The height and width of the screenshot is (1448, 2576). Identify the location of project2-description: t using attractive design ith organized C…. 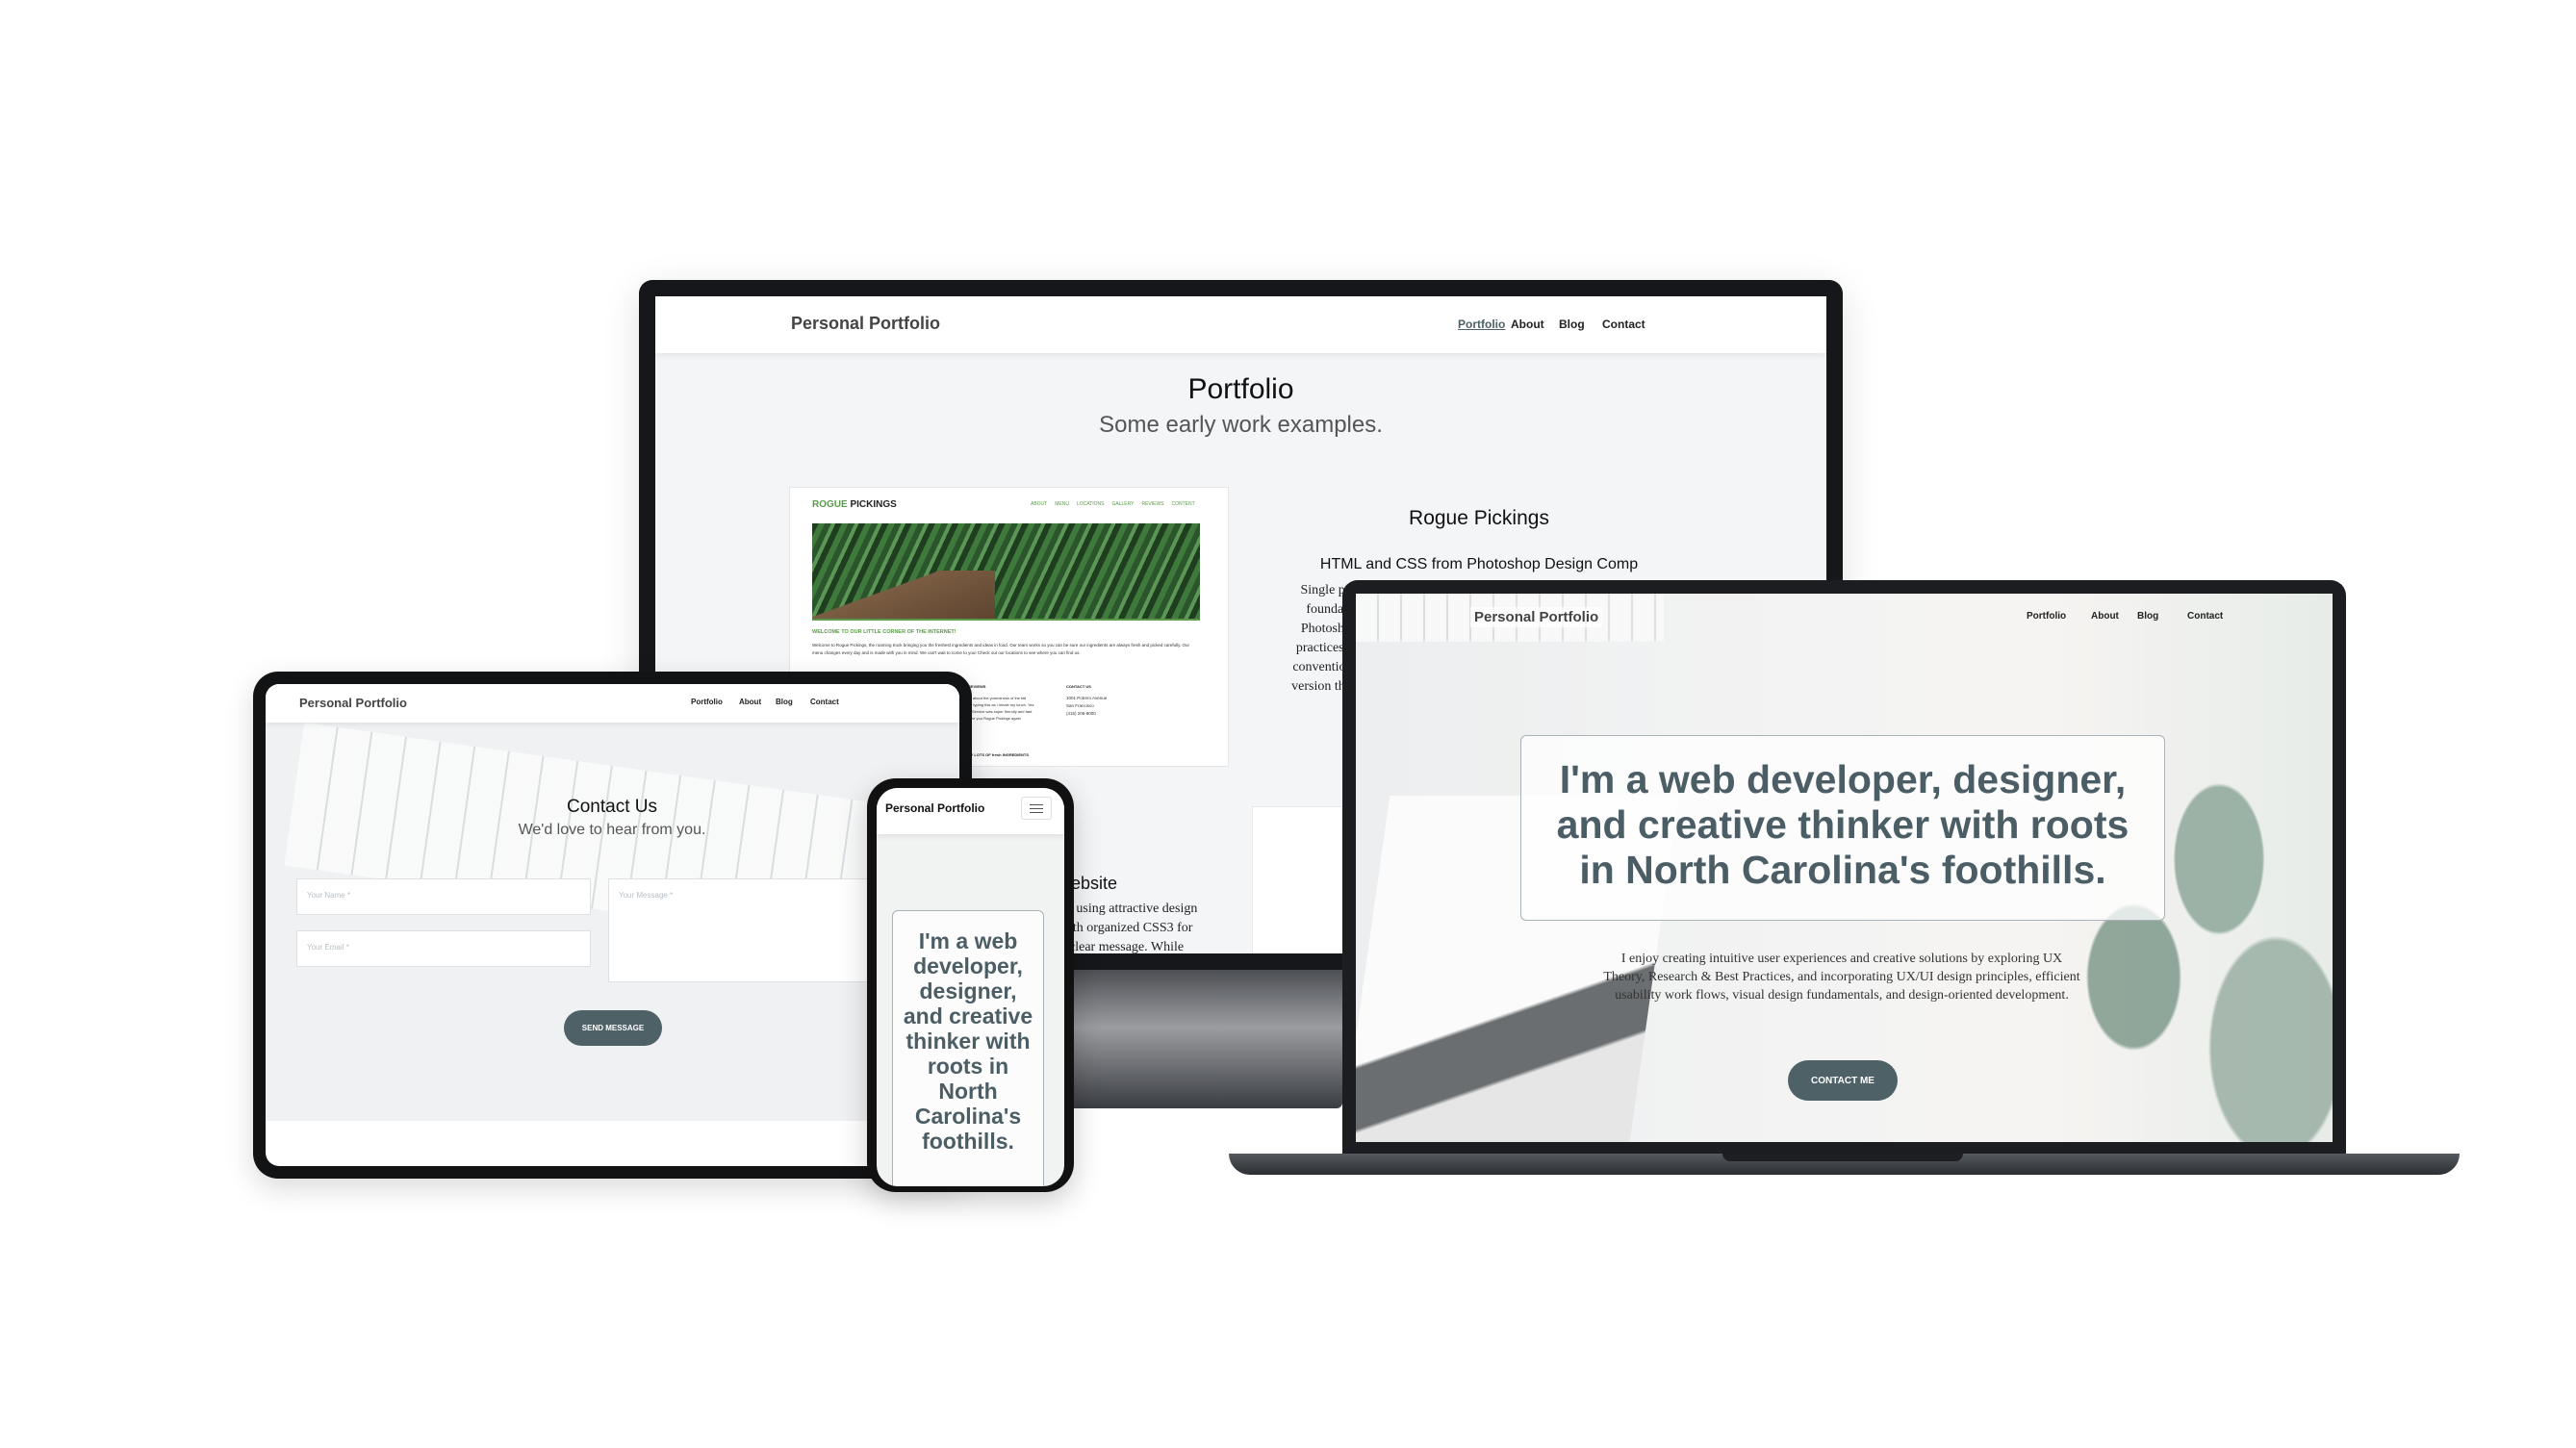
(1133, 926).